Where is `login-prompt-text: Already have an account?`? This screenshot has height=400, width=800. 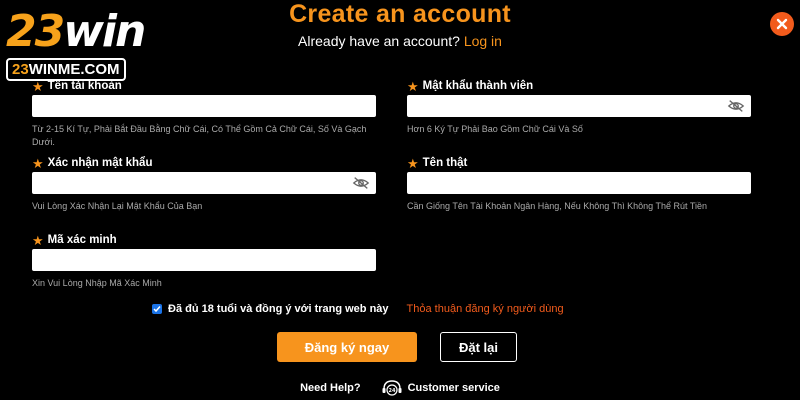
login-prompt-text: Already have an account? is located at coordinates (379, 41).